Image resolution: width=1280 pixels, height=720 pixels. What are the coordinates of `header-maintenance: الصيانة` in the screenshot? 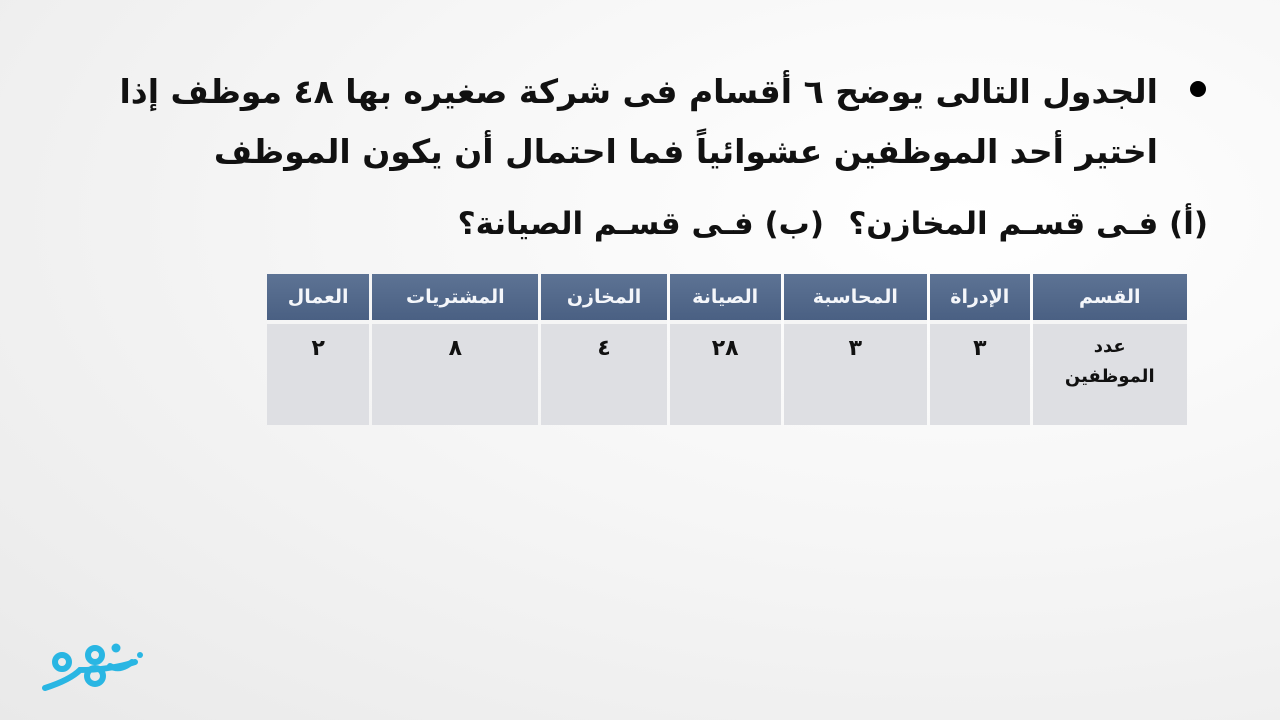 It's located at (725, 299).